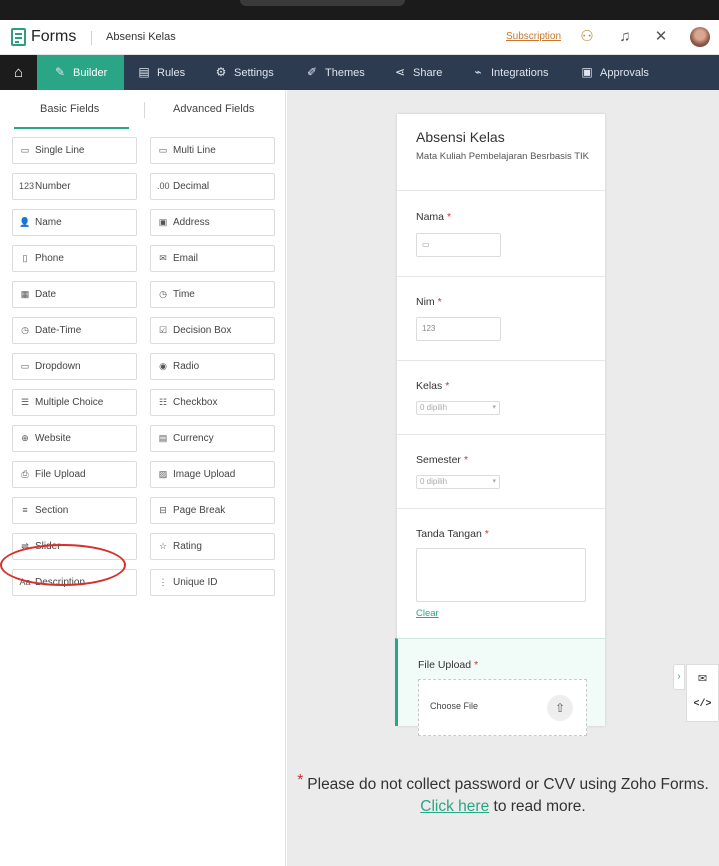 This screenshot has height=866, width=719. Describe the element at coordinates (69, 402) in the screenshot. I see `field-type-label: Multiple Choice` at that location.